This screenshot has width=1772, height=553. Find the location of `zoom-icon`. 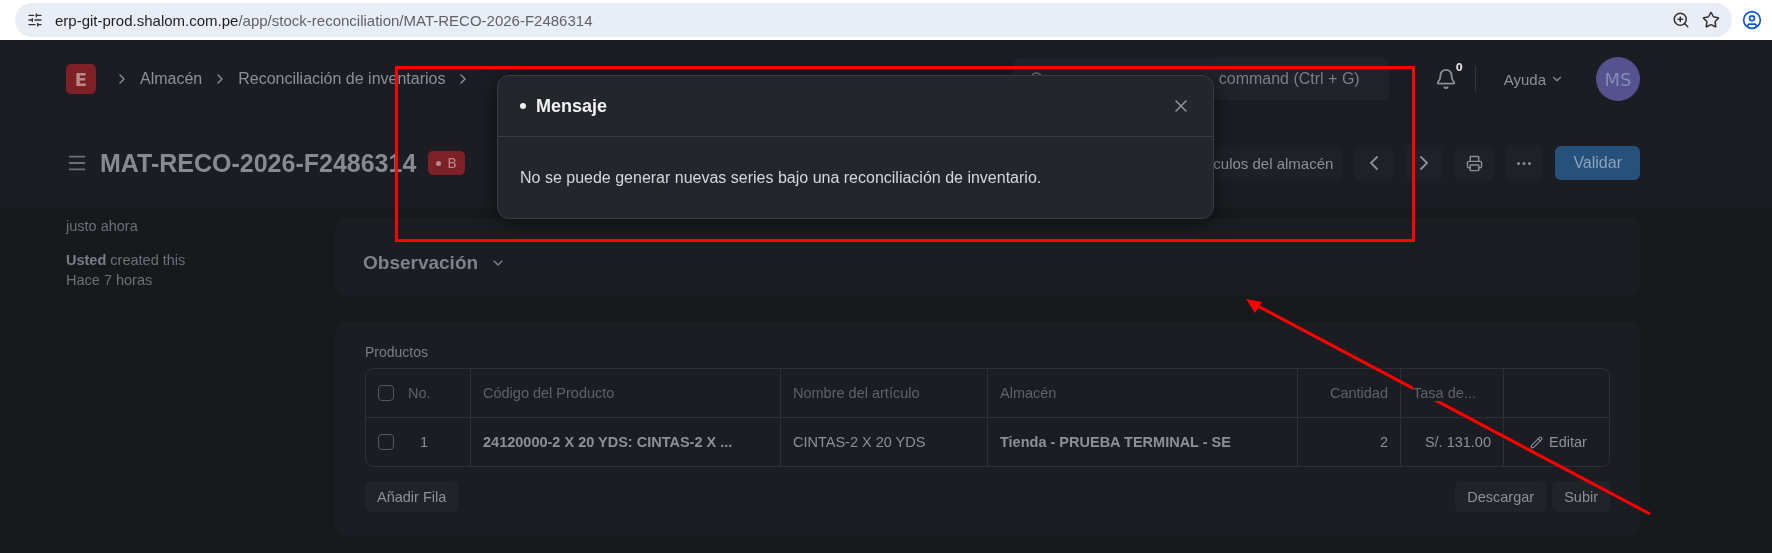

zoom-icon is located at coordinates (1681, 20).